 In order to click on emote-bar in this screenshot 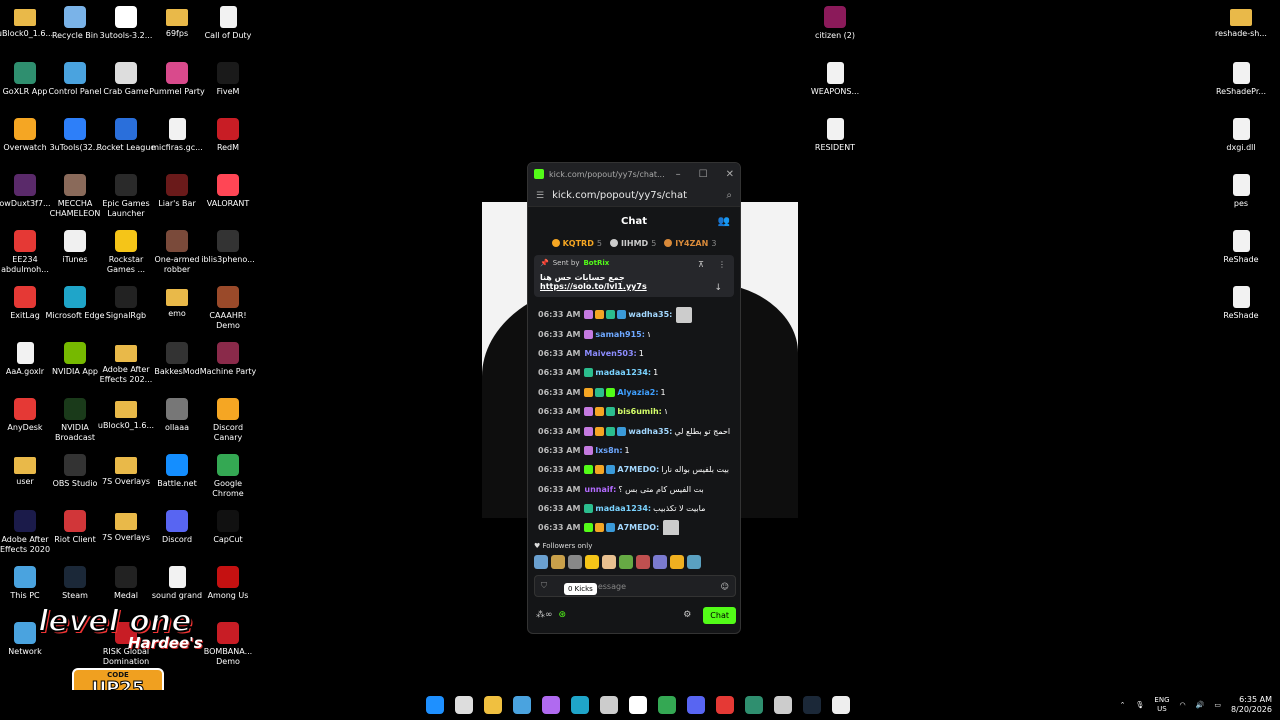, I will do `click(617, 562)`.